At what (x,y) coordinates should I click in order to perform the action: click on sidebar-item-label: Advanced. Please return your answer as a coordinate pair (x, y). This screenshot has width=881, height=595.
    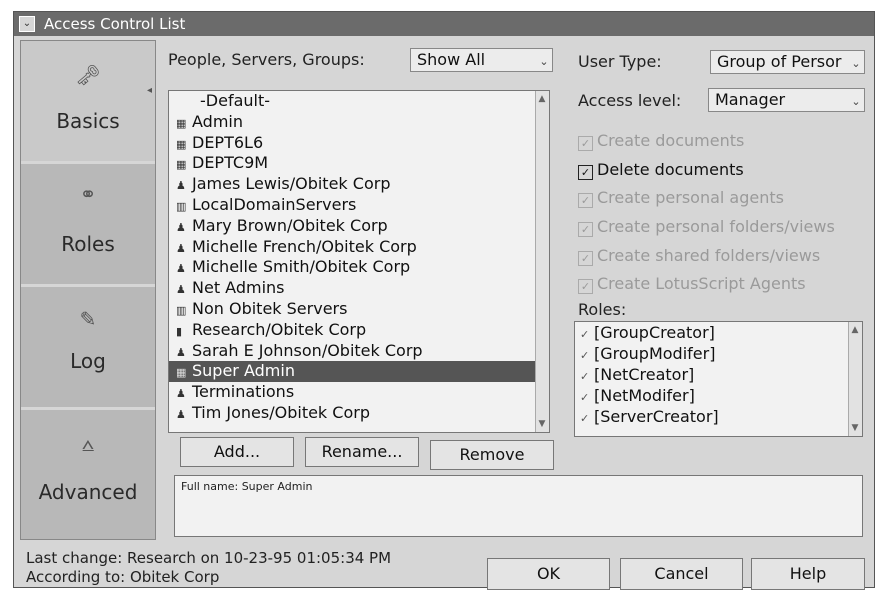
    Looking at the image, I should click on (88, 492).